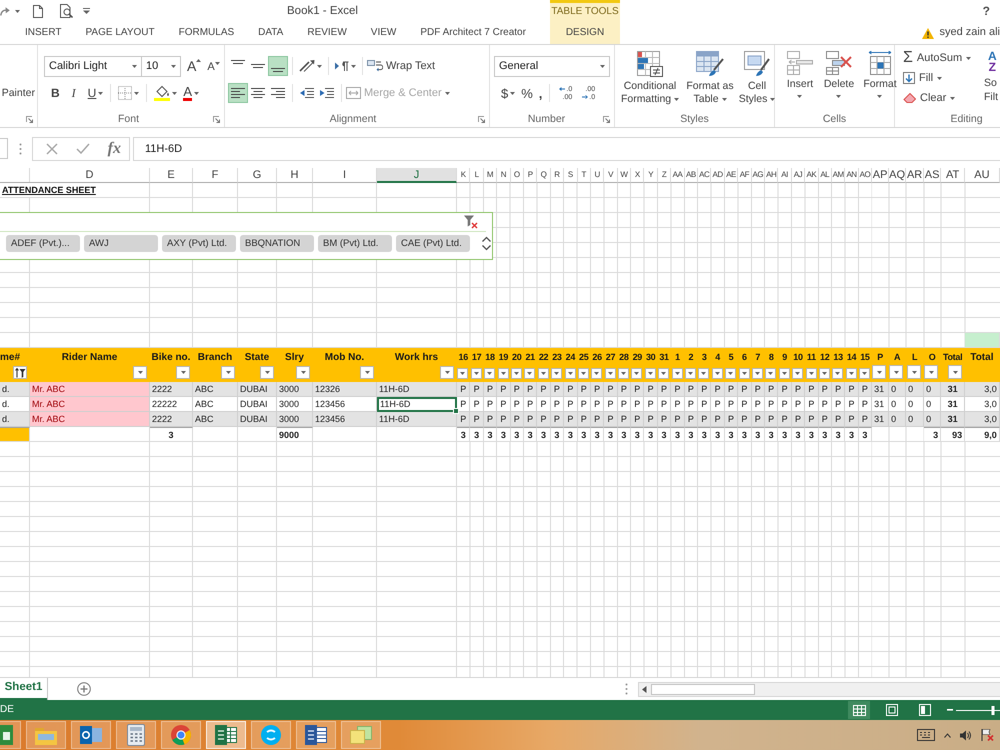  Describe the element at coordinates (55, 93) in the screenshot. I see `bold-button: B` at that location.